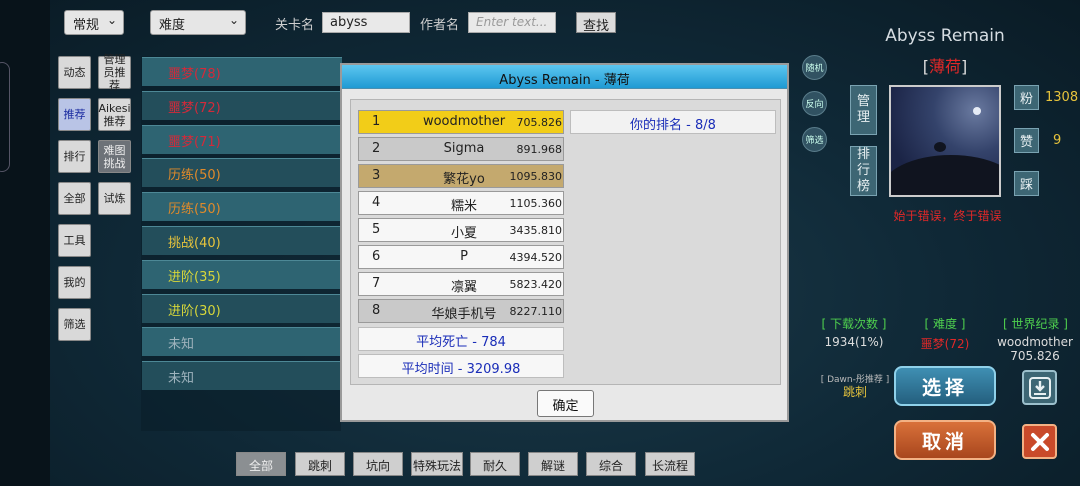 The width and height of the screenshot is (1080, 486). I want to click on author-label: 作者名, so click(440, 25).